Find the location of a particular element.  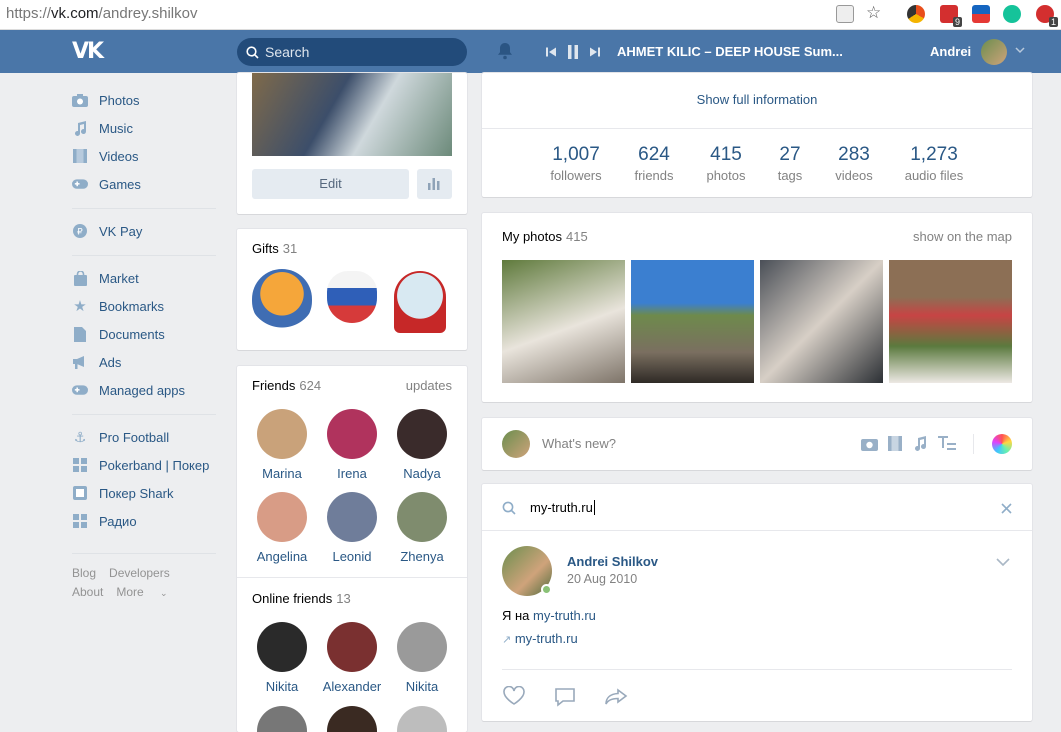

stat-tags: 27 tags is located at coordinates (790, 163).